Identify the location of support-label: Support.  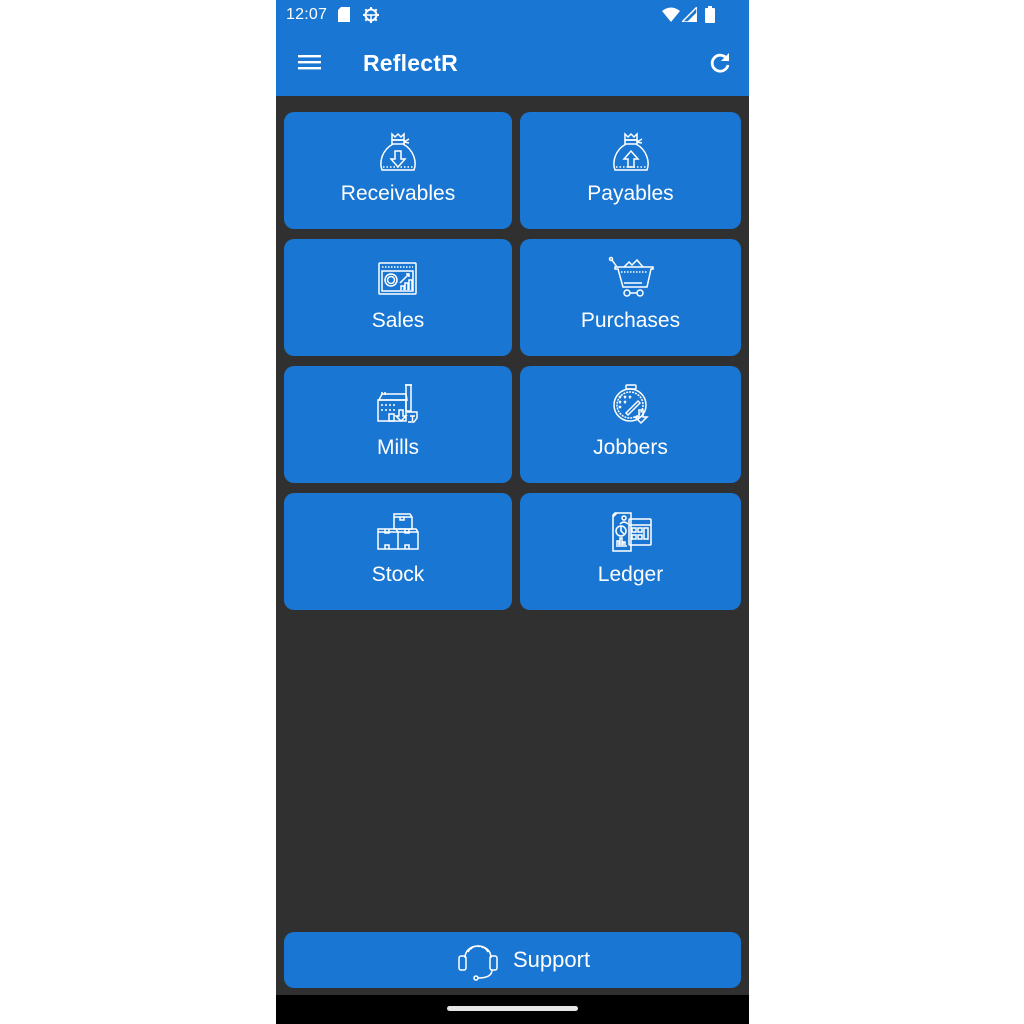
(552, 959).